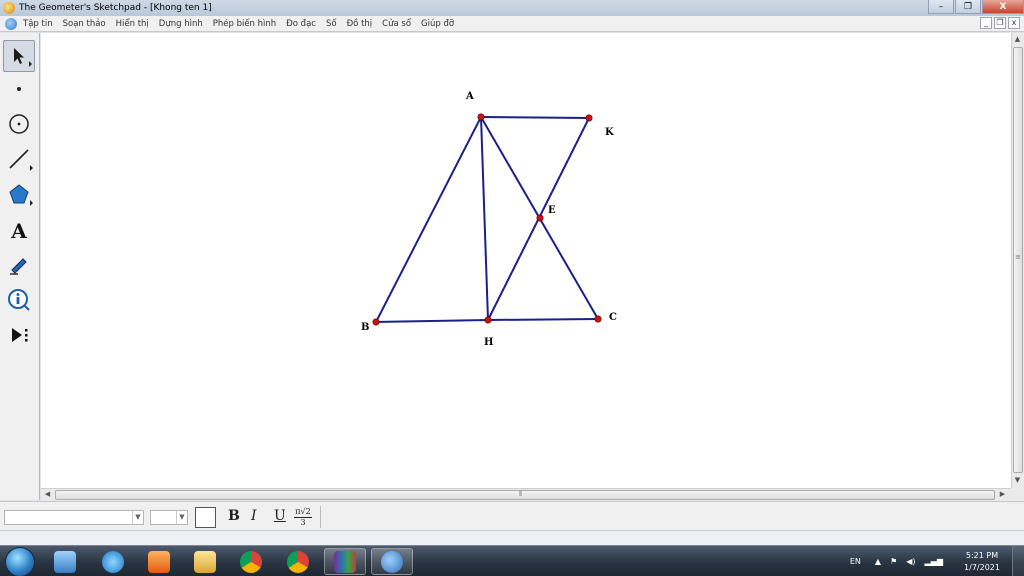 The height and width of the screenshot is (576, 1024). What do you see at coordinates (47, 494) in the screenshot?
I see `scroll-left-arrow-icon: ◀` at bounding box center [47, 494].